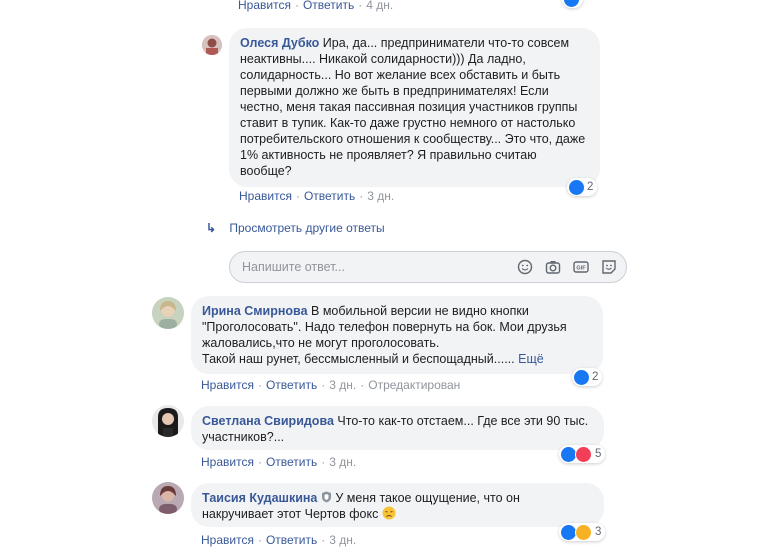  I want to click on disappointed-emoji-icon, so click(389, 513).